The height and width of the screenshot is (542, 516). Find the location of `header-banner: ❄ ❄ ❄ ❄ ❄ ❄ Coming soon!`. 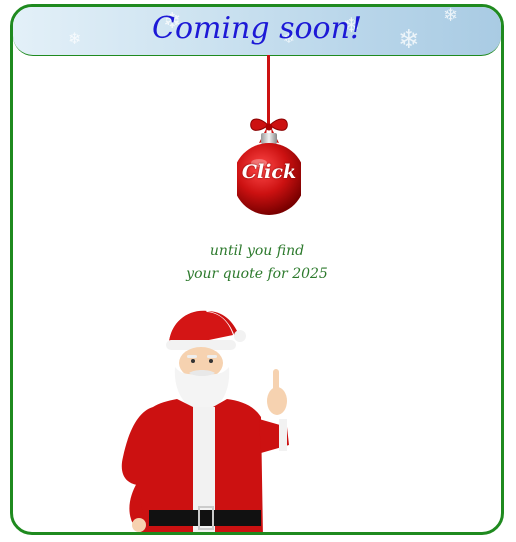

header-banner: ❄ ❄ ❄ ❄ ❄ ❄ Coming soon! is located at coordinates (257, 31).